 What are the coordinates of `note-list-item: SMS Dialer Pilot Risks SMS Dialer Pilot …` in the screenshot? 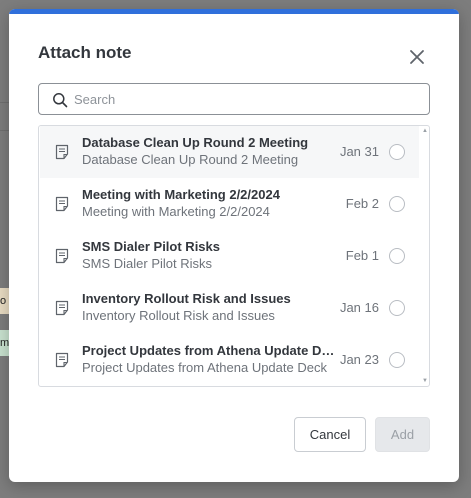 It's located at (229, 256).